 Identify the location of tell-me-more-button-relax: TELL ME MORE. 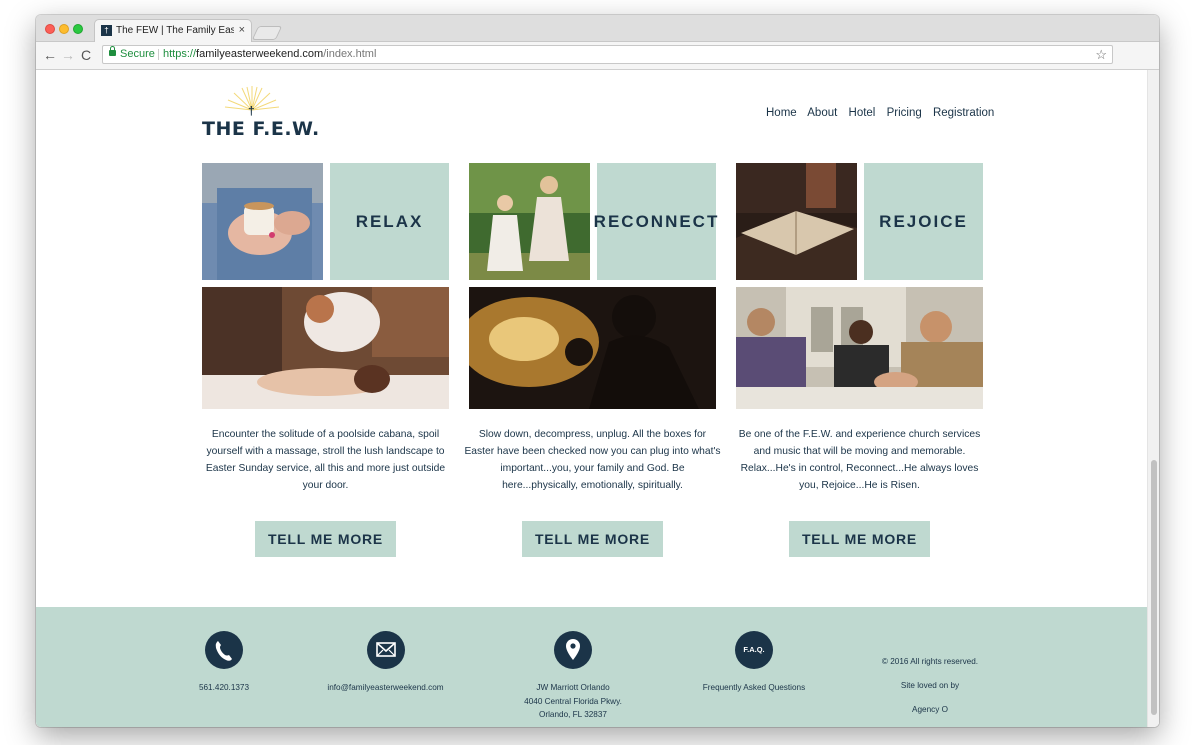
(325, 539).